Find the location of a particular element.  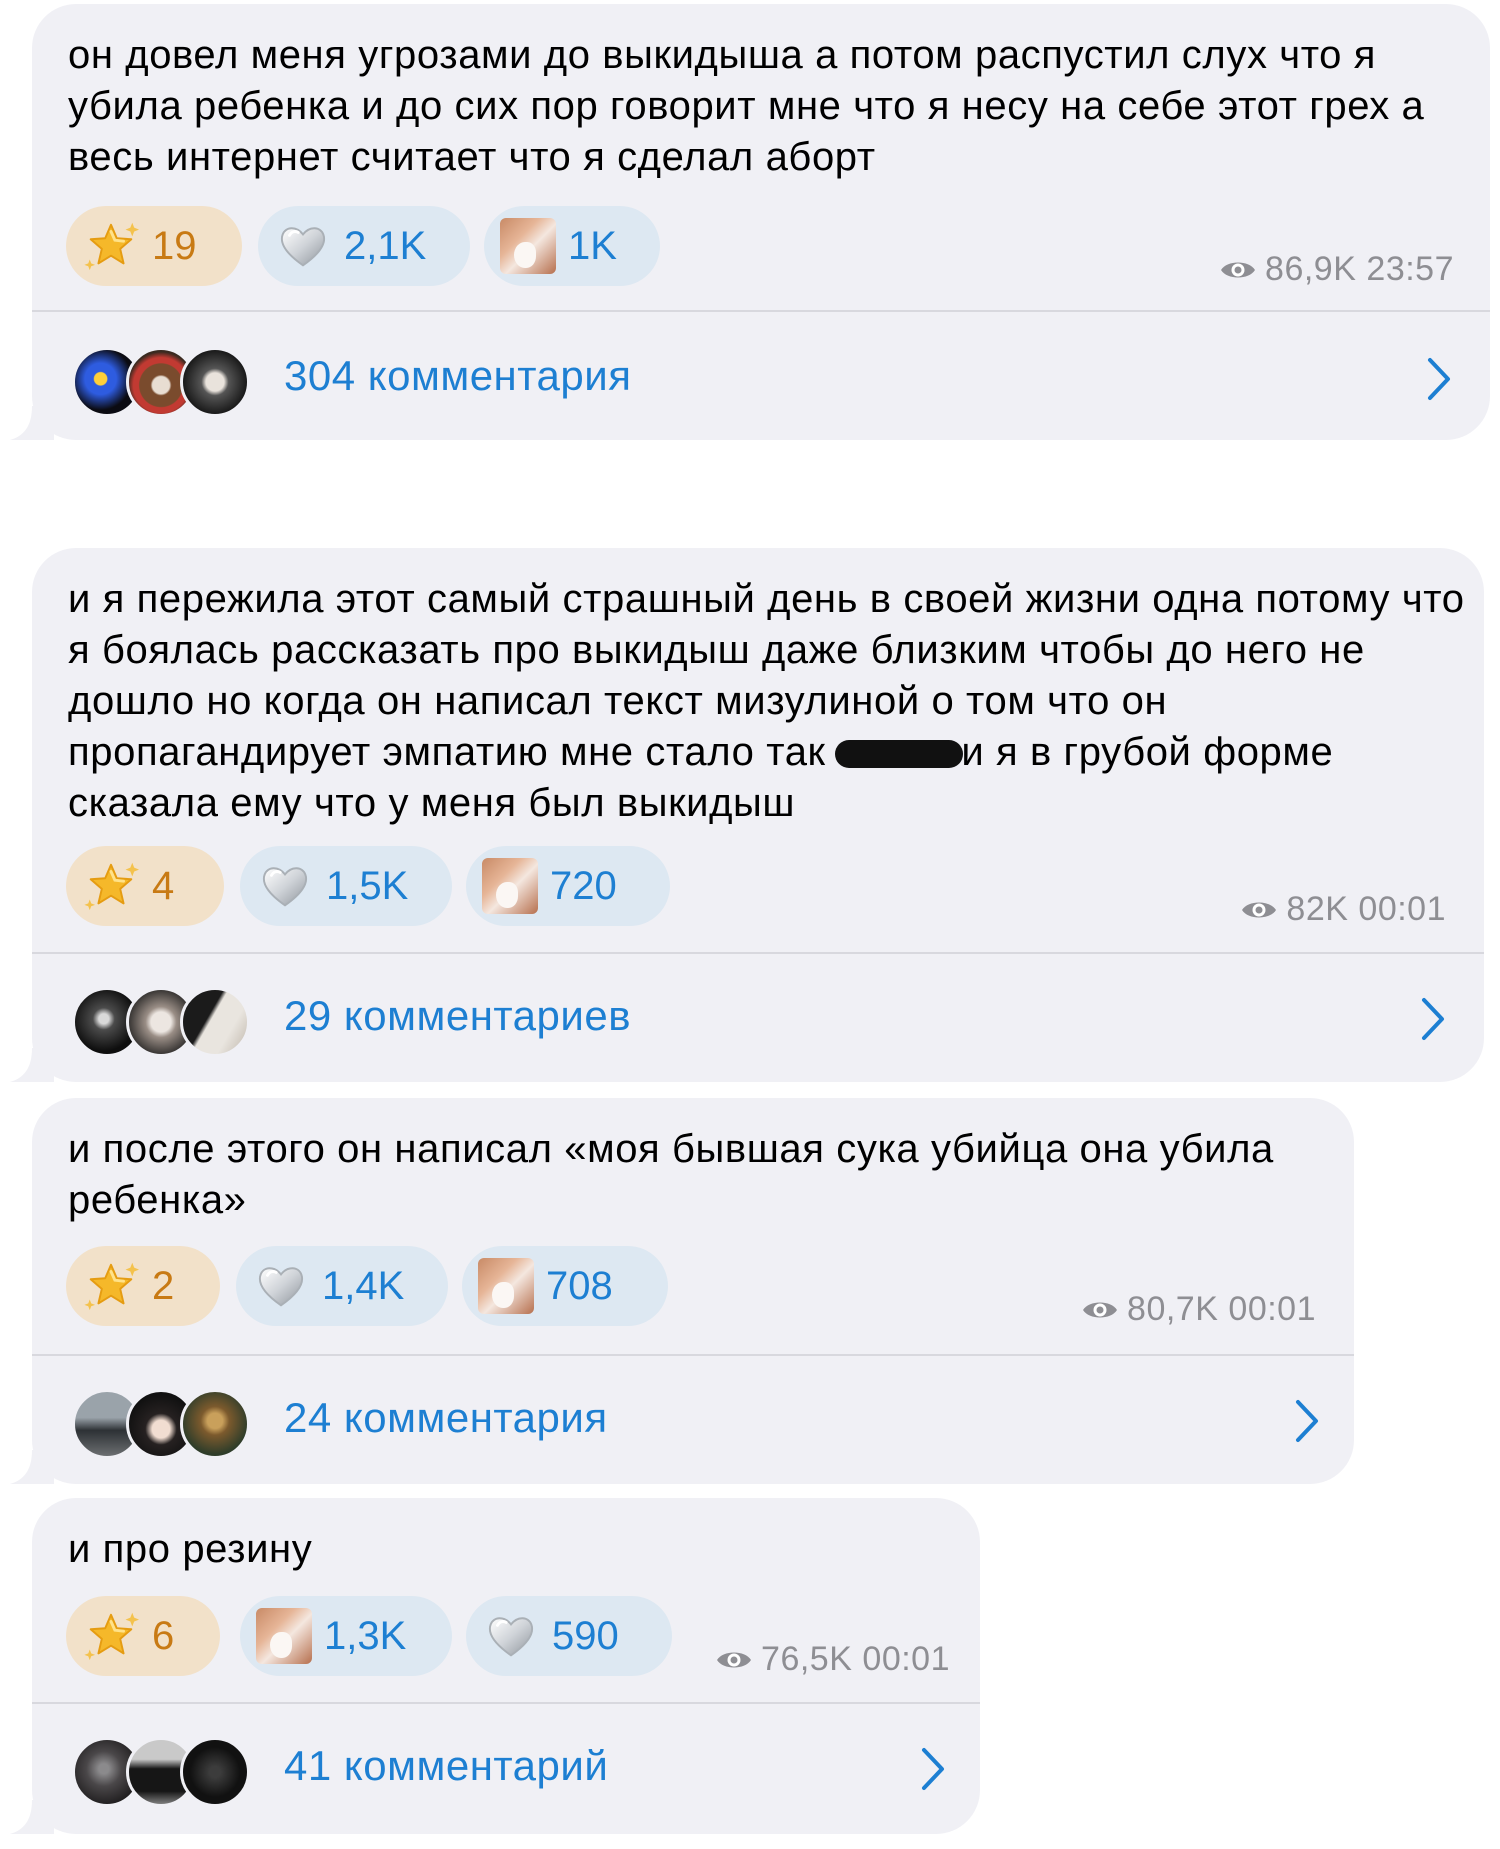

star-reaction: 19 is located at coordinates (154, 246).